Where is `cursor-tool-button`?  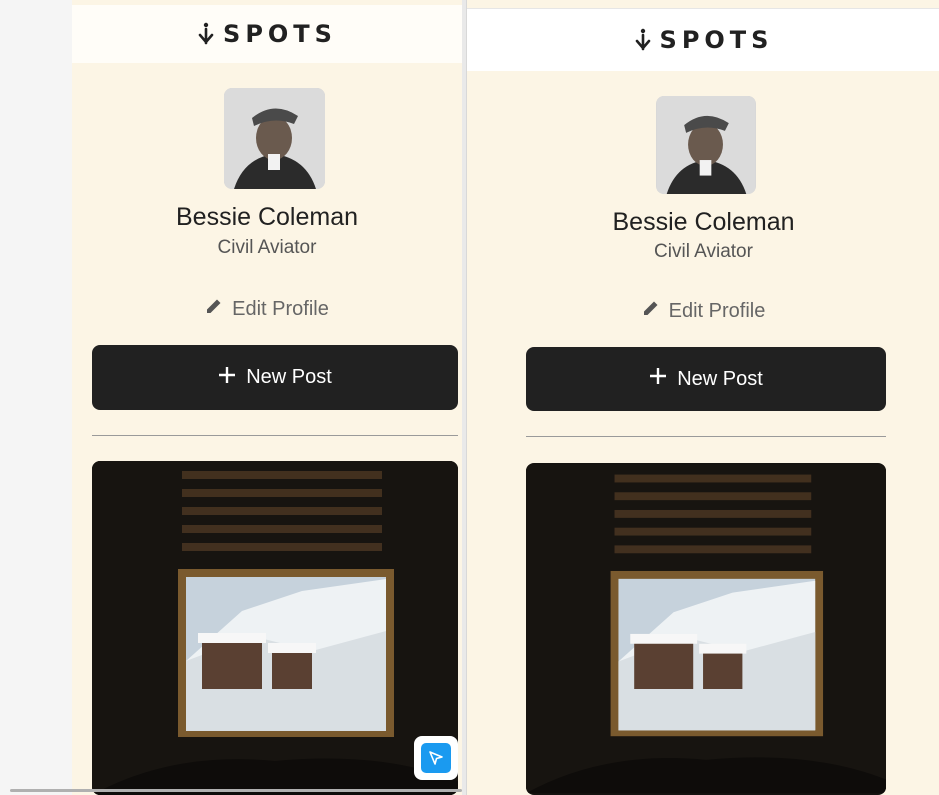
cursor-tool-button is located at coordinates (436, 758).